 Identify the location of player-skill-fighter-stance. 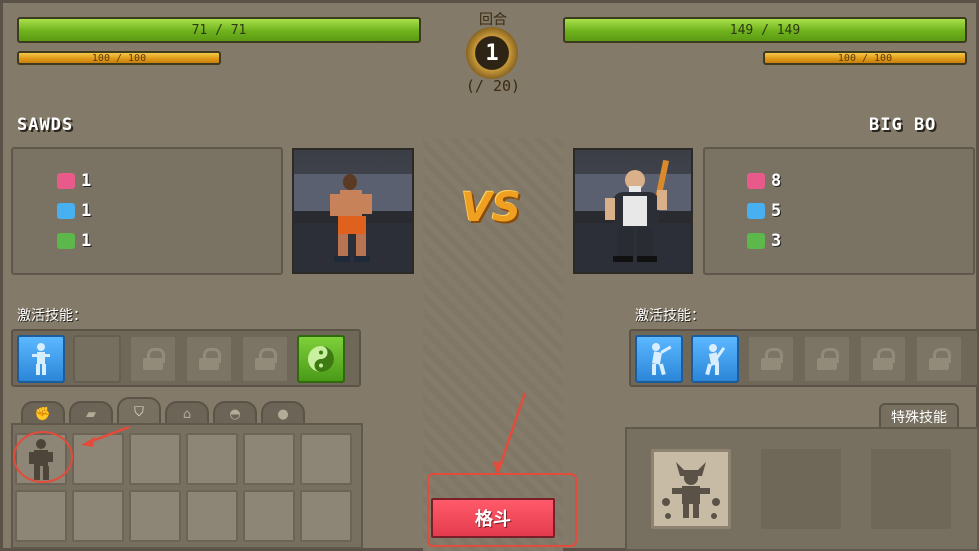
(41, 359).